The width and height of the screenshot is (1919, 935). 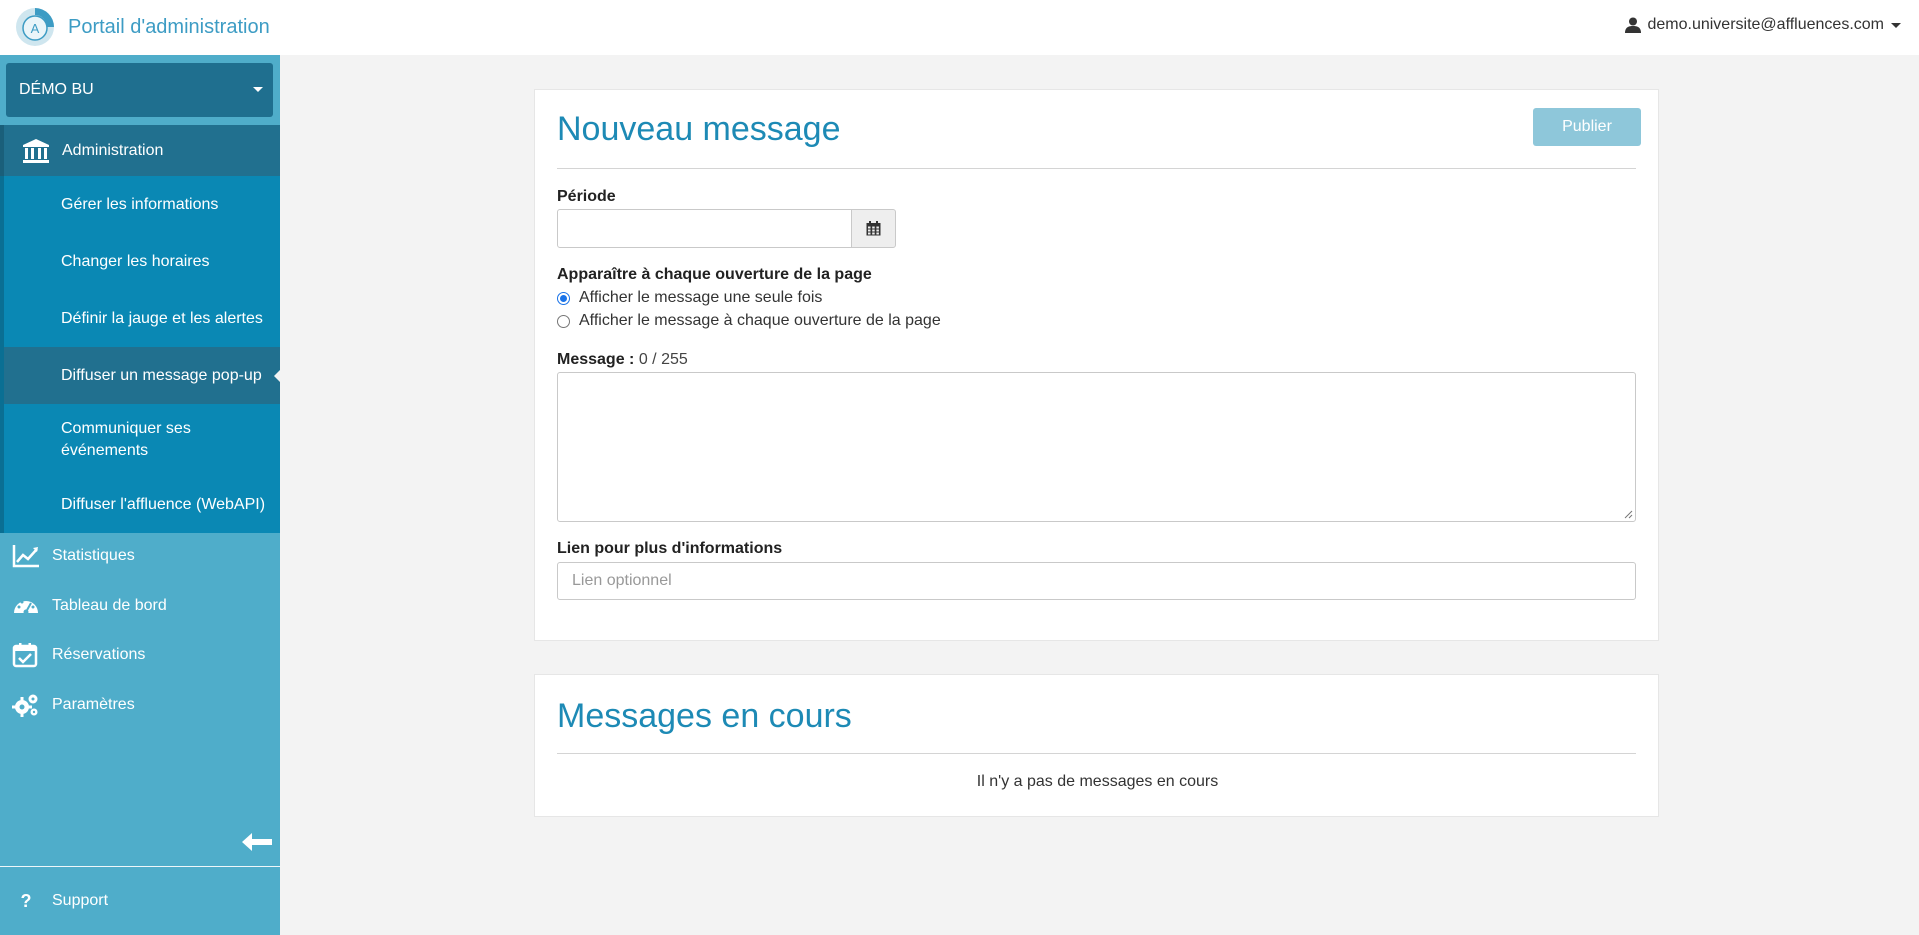 I want to click on sidebar-divider, so click(x=140, y=866).